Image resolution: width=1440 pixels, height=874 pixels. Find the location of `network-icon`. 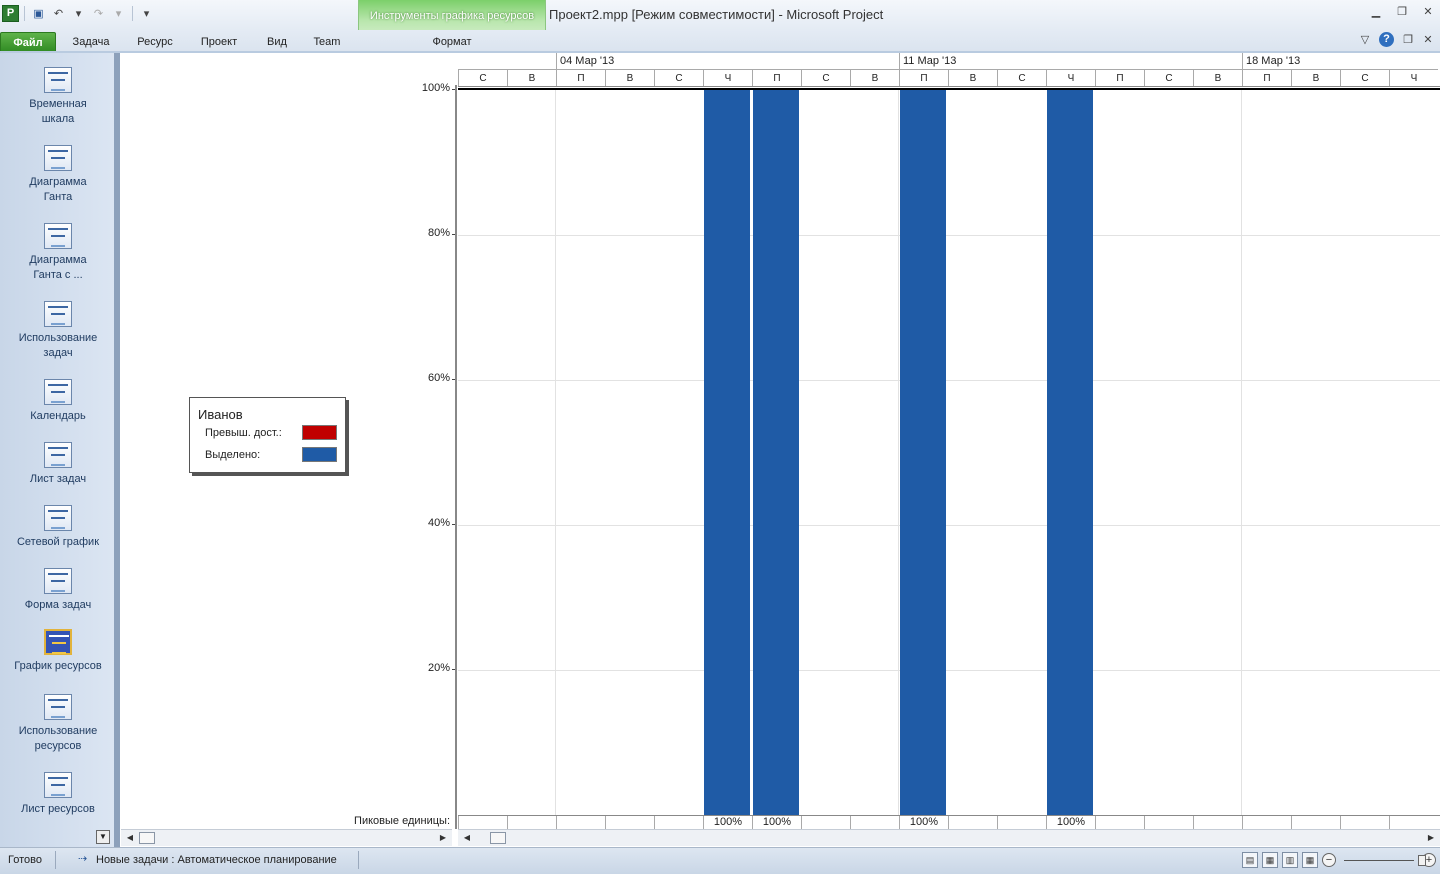

network-icon is located at coordinates (58, 518).